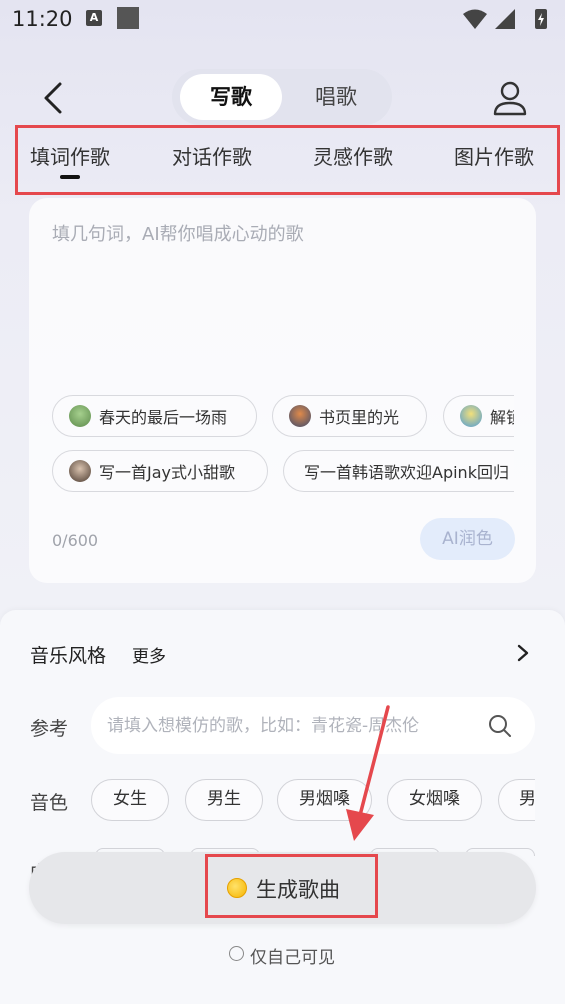 The width and height of the screenshot is (565, 1004). I want to click on suggestion-chip: 写一首Jay式小甜歌, so click(160, 471).